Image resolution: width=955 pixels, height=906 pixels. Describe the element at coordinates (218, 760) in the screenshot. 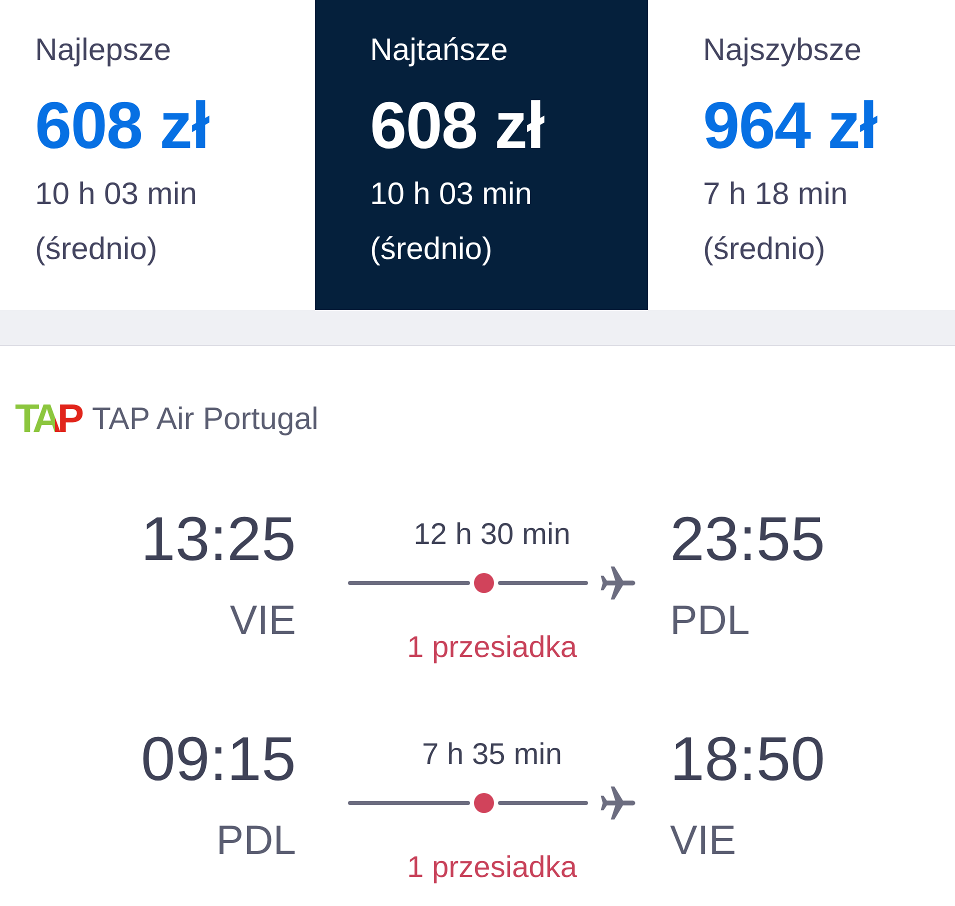

I see `departure-time: 09:15` at that location.